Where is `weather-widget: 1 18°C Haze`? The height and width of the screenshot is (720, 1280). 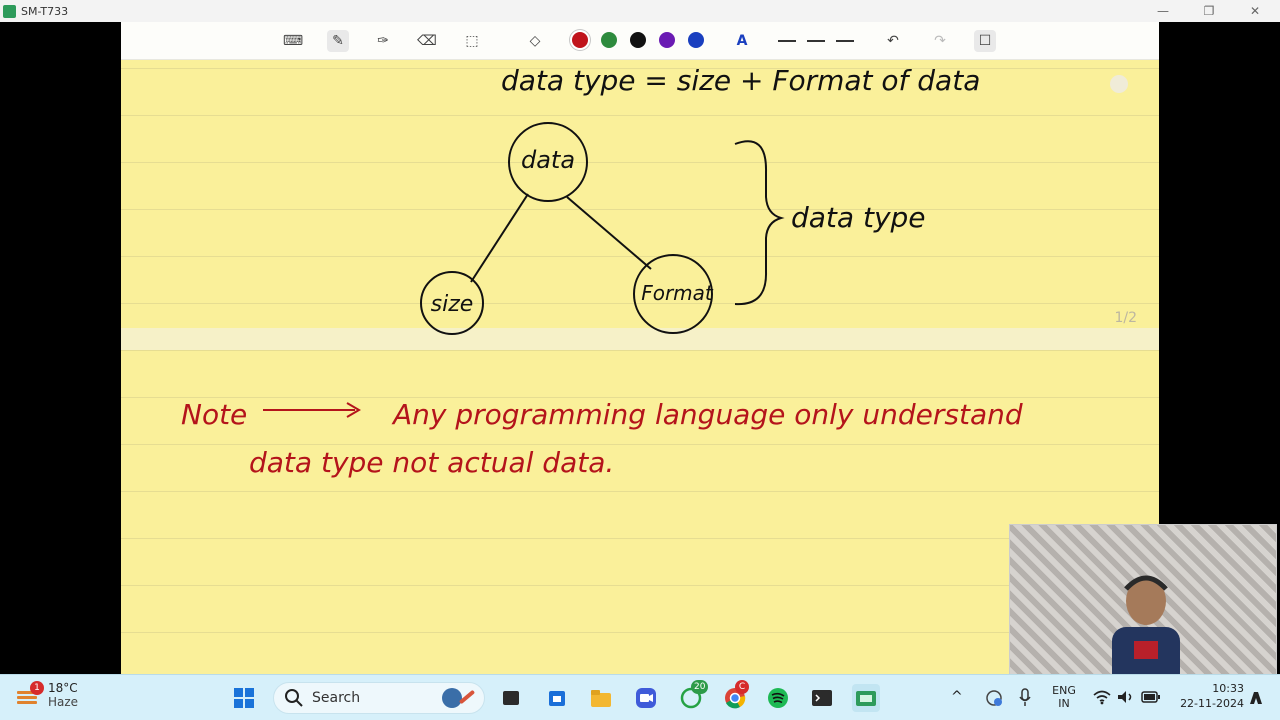
weather-widget: 1 18°C Haze is located at coordinates (46, 695).